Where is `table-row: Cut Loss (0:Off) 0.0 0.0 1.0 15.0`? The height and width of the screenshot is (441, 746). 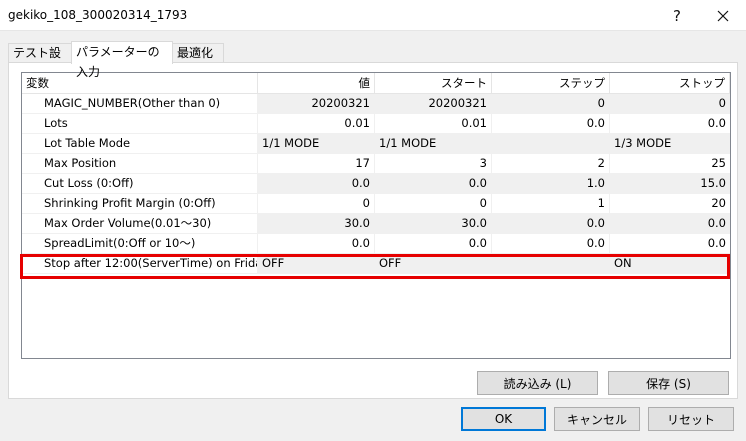 table-row: Cut Loss (0:Off) 0.0 0.0 1.0 15.0 is located at coordinates (376, 184).